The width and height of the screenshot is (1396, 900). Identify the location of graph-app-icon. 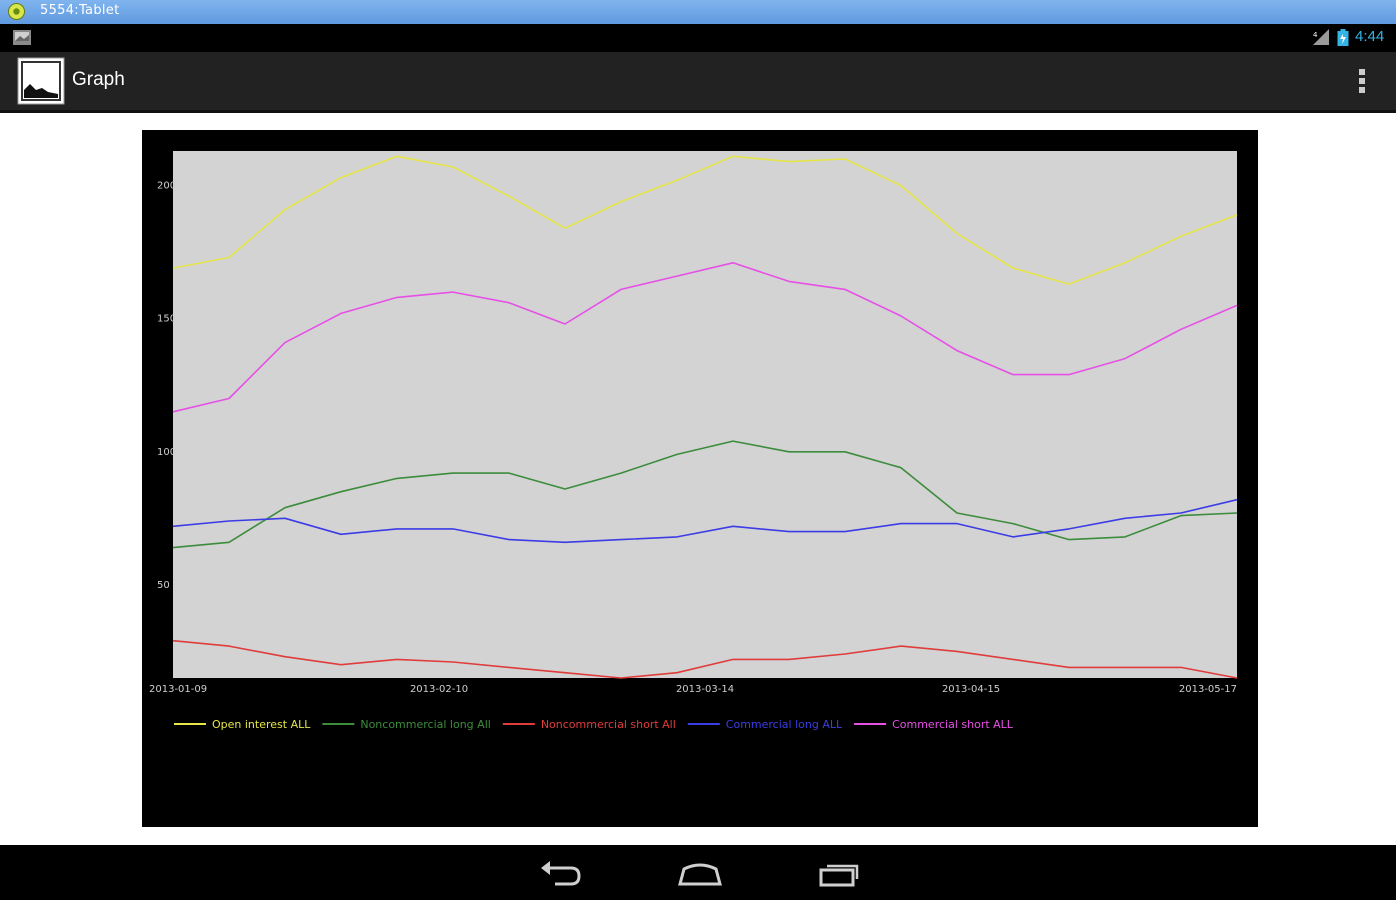
(41, 81).